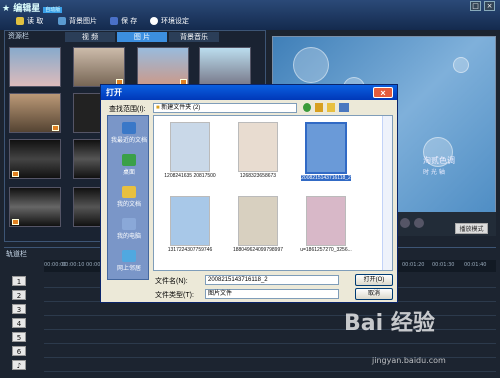 This screenshot has width=500, height=378. Describe the element at coordinates (489, 6) in the screenshot. I see `close-window-button: ×` at that location.